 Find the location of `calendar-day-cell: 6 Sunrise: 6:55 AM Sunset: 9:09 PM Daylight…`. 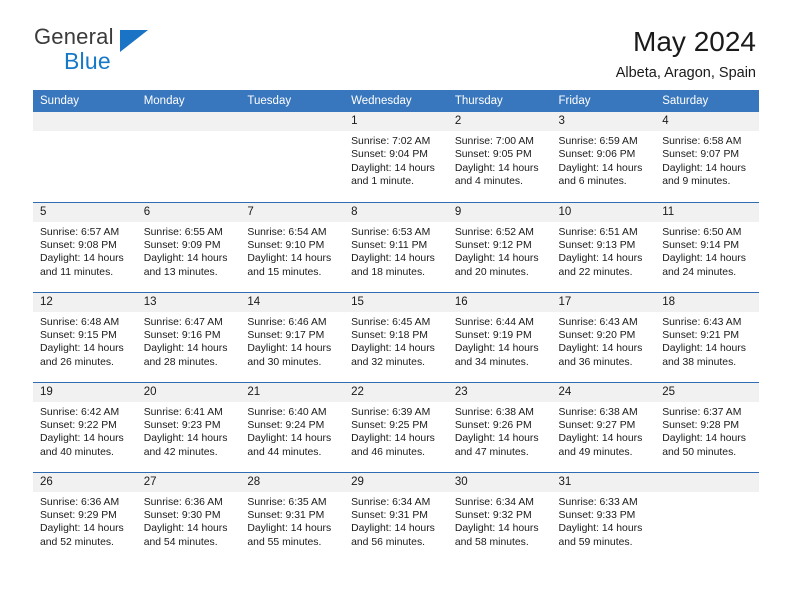

calendar-day-cell: 6 Sunrise: 6:55 AM Sunset: 9:09 PM Daylight… is located at coordinates (188, 246).